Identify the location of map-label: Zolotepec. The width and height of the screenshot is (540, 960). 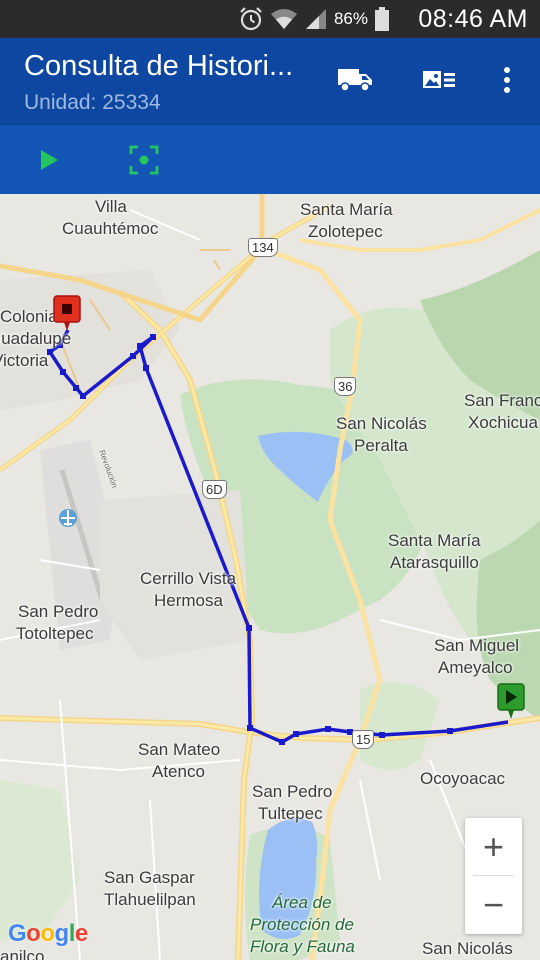
(345, 231).